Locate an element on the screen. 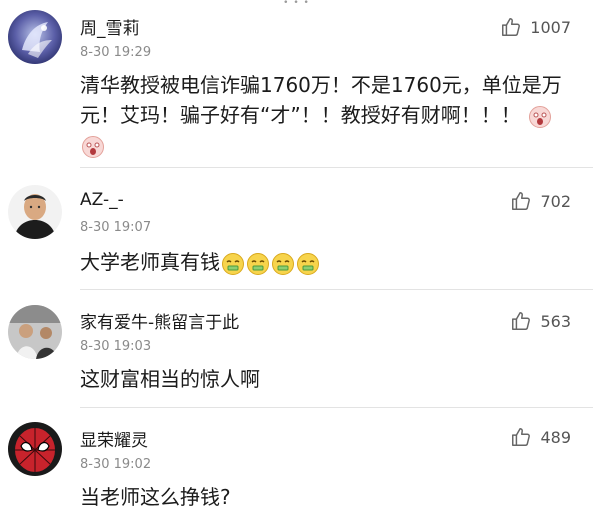  like-count: 489 is located at coordinates (555, 437).